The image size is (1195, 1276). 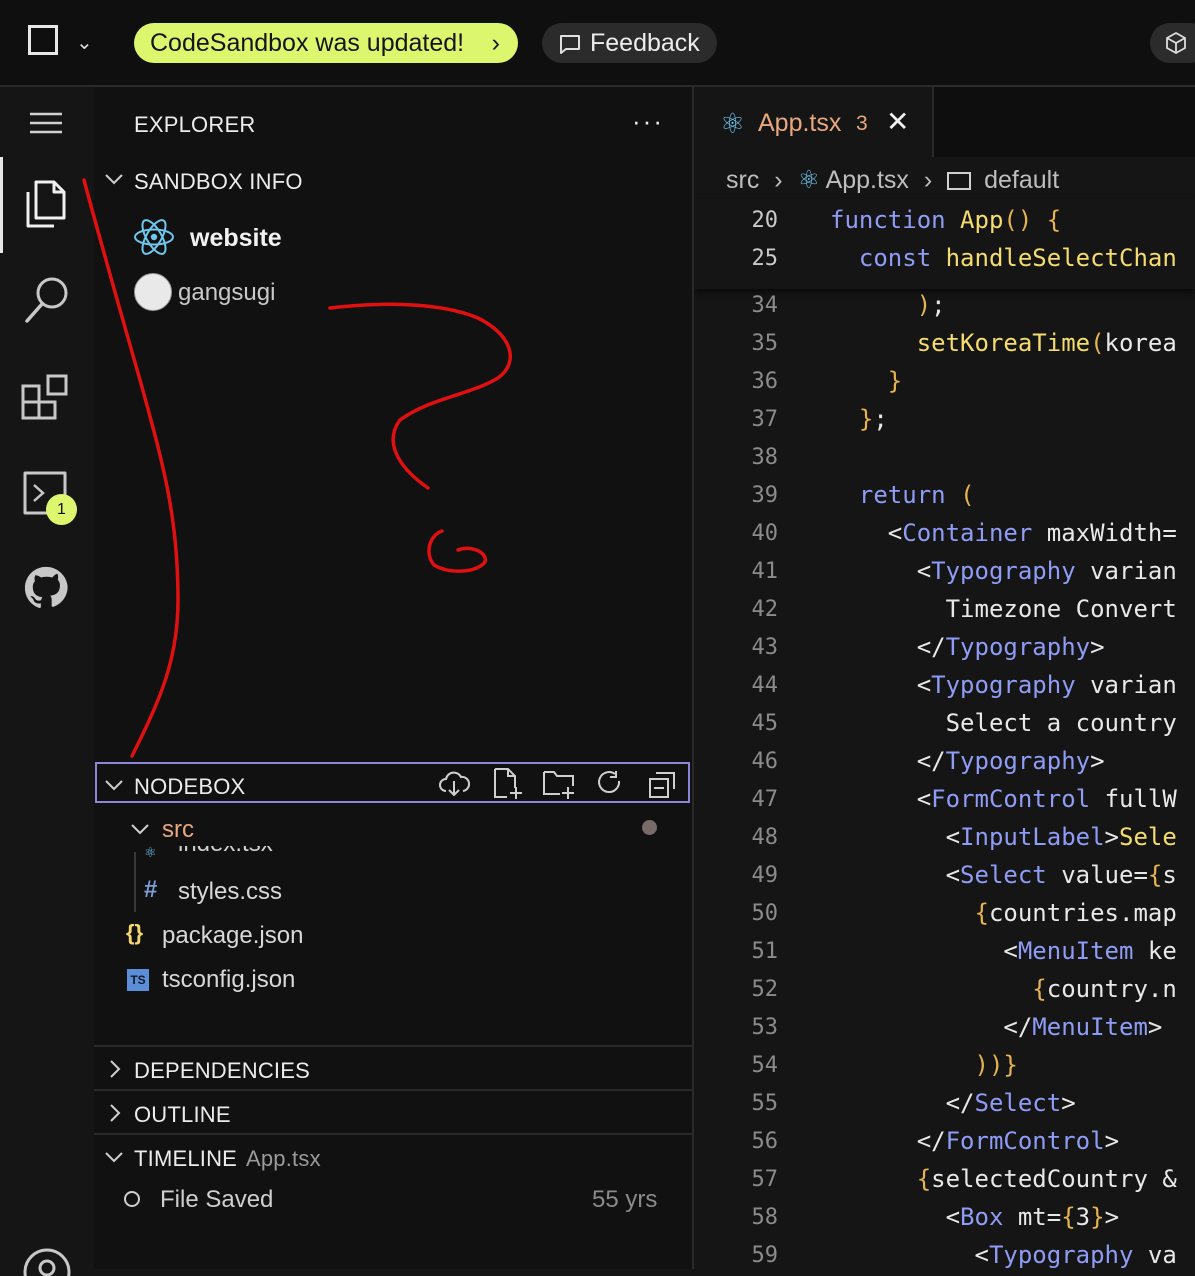 I want to click on code-line: <Box mt={3}>, so click(x=974, y=1217).